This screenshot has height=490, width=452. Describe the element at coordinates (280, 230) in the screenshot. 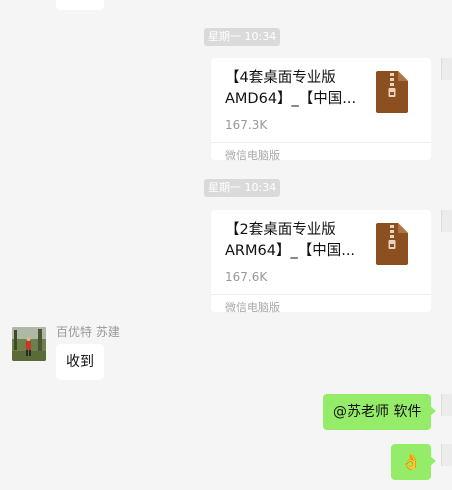

I see `file-name-line-1: 【2套桌面专业版` at that location.